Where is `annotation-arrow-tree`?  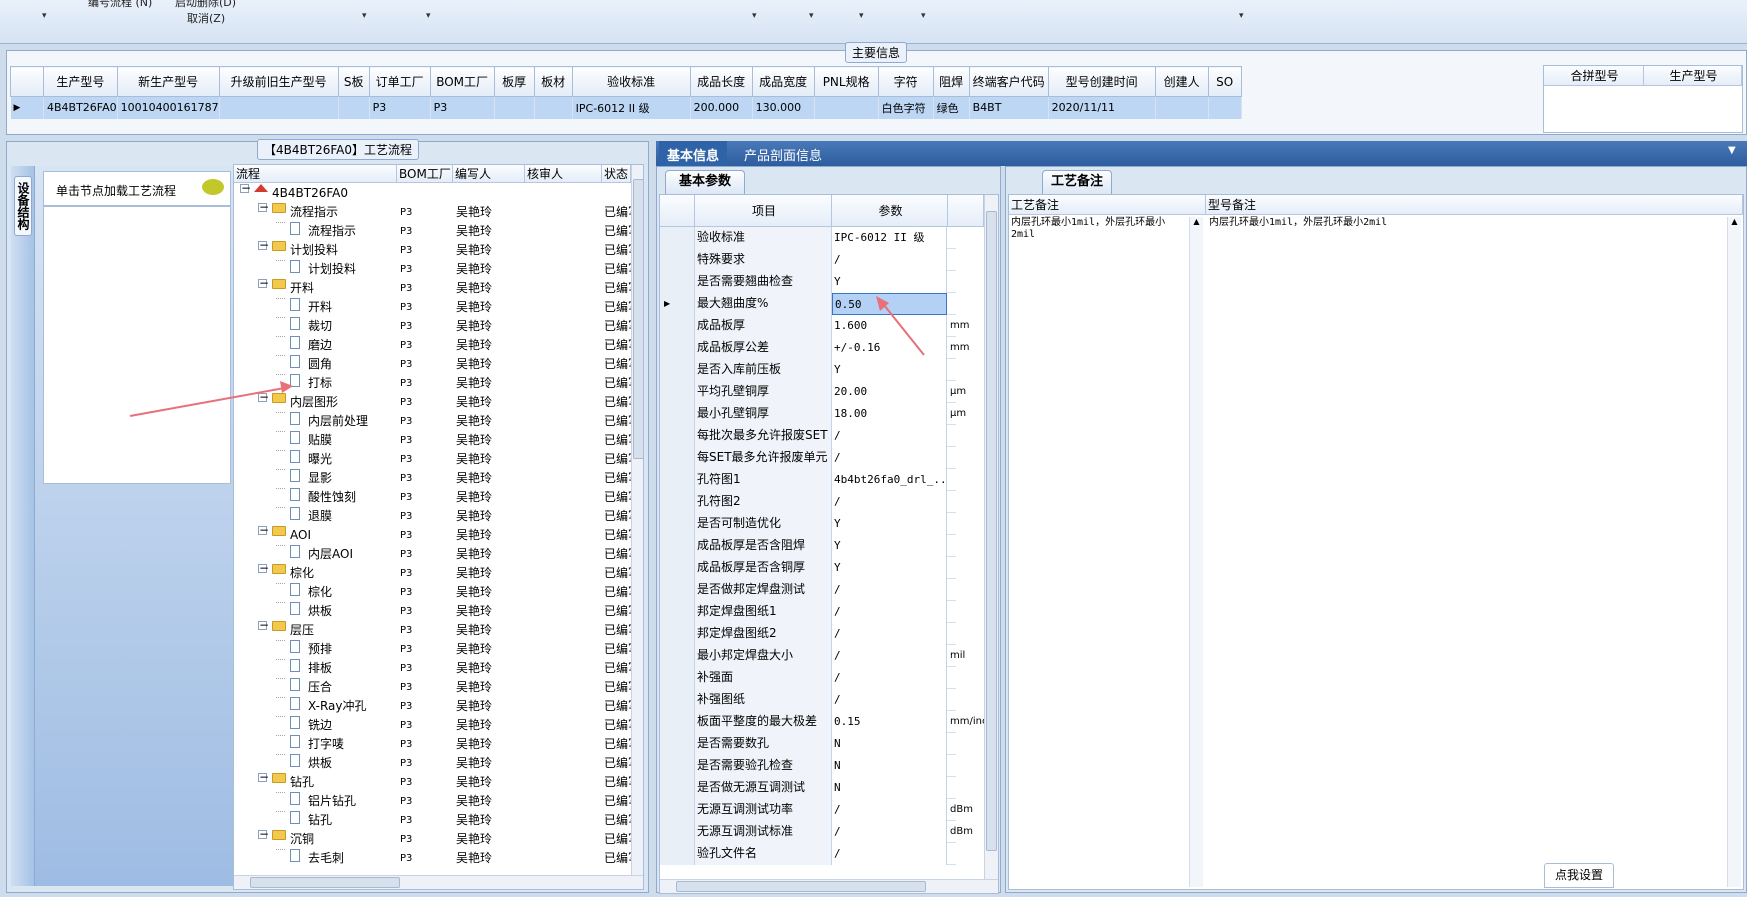 annotation-arrow-tree is located at coordinates (210, 401).